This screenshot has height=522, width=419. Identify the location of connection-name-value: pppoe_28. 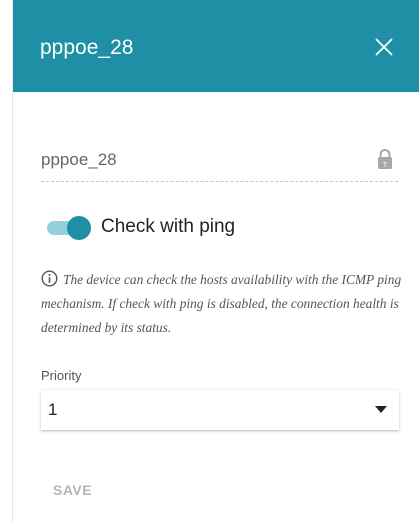
(79, 159).